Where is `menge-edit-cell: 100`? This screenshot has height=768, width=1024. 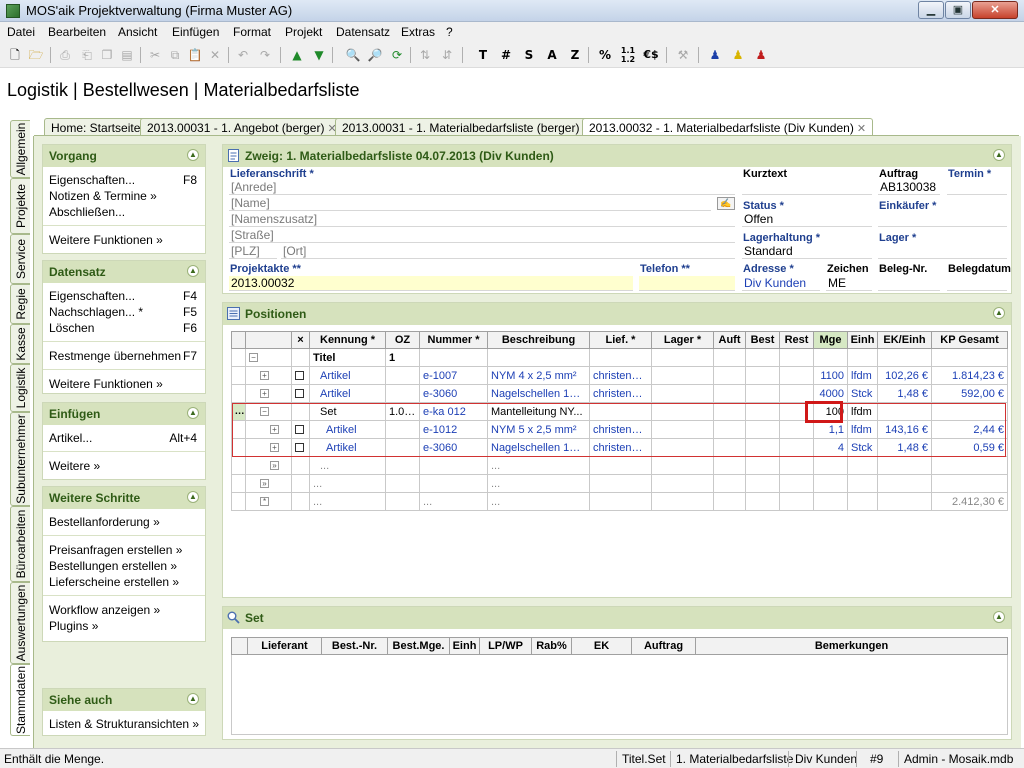 menge-edit-cell: 100 is located at coordinates (830, 411).